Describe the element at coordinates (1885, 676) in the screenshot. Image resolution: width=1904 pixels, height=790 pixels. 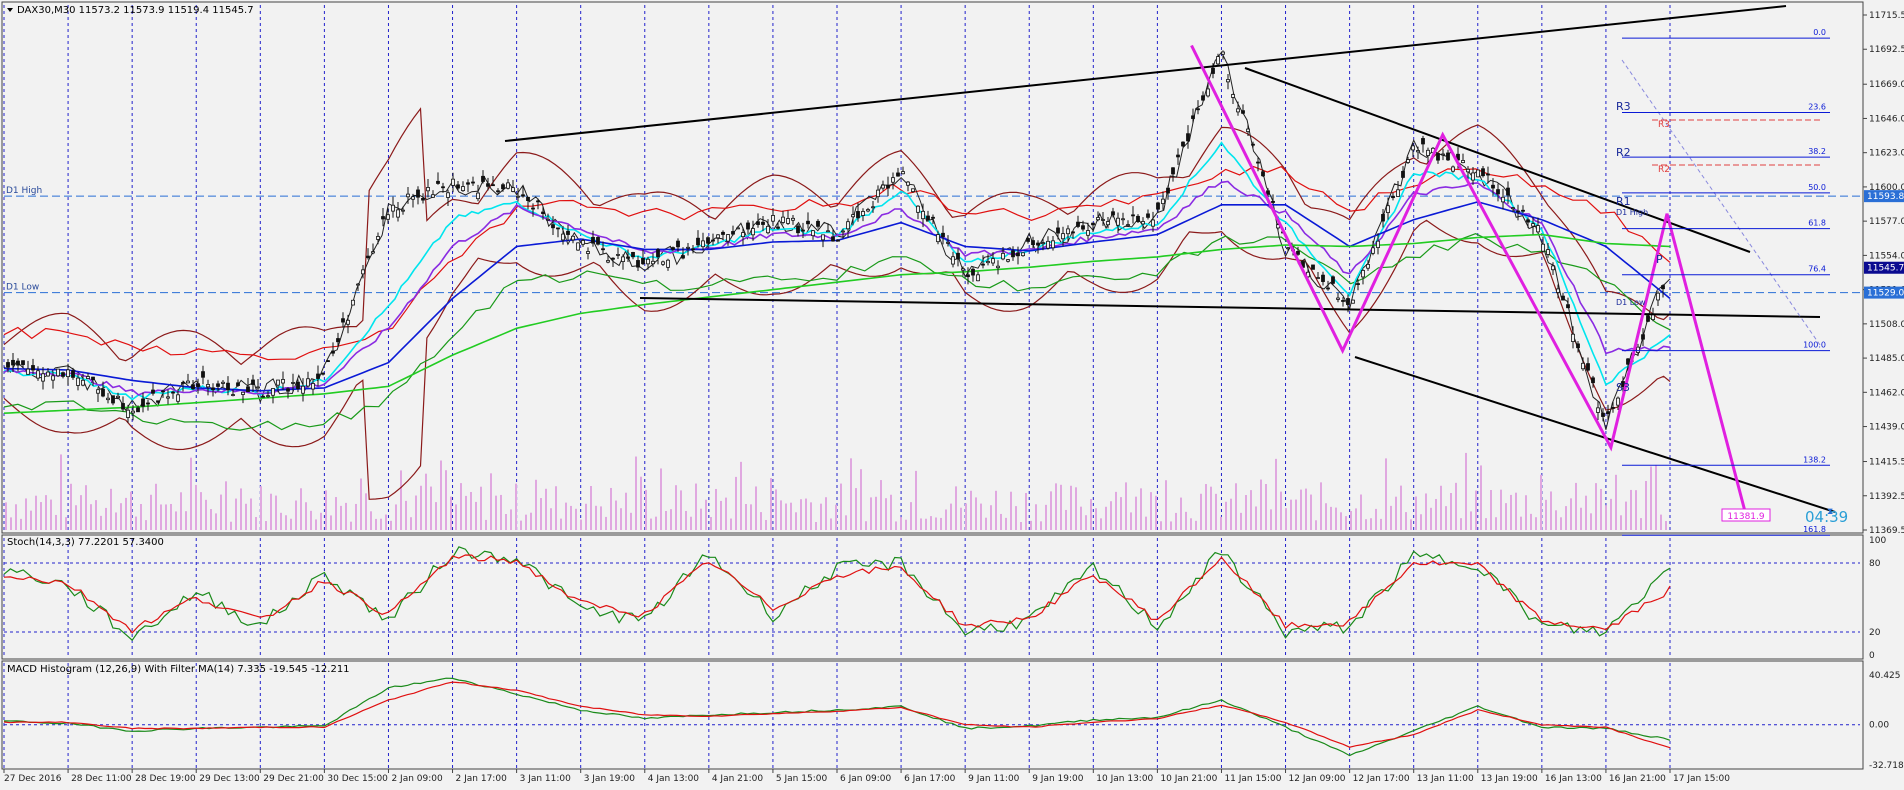
I see `macd-level-label: 40.425` at that location.